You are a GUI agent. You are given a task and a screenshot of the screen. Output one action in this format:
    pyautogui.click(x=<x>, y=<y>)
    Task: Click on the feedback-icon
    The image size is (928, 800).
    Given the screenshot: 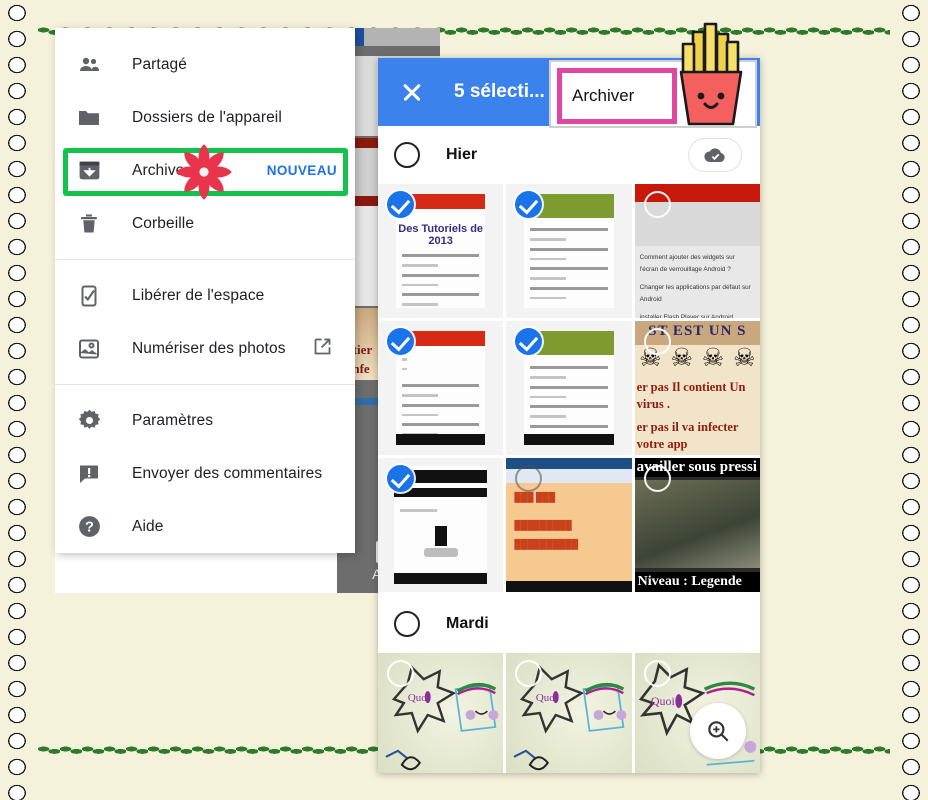 What is the action you would take?
    pyautogui.click(x=89, y=474)
    